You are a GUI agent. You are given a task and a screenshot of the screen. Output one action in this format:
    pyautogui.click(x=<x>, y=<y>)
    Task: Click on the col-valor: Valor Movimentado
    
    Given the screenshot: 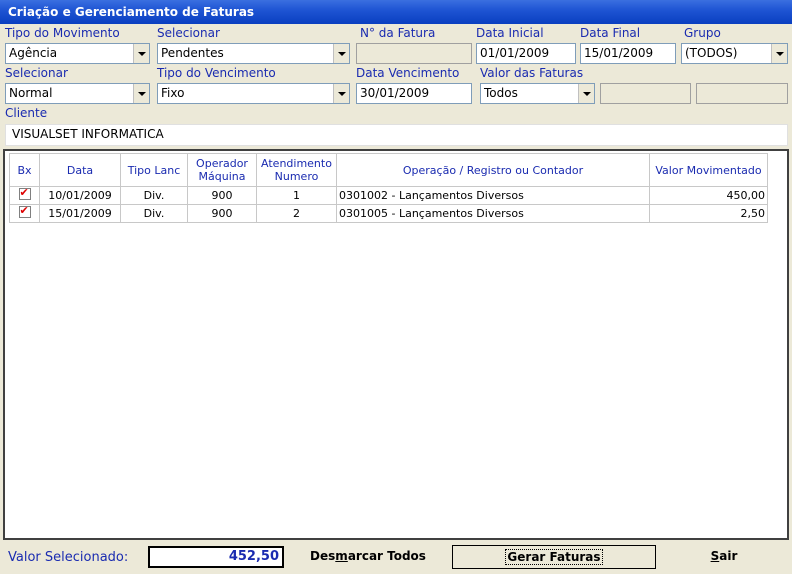 What is the action you would take?
    pyautogui.click(x=708, y=170)
    